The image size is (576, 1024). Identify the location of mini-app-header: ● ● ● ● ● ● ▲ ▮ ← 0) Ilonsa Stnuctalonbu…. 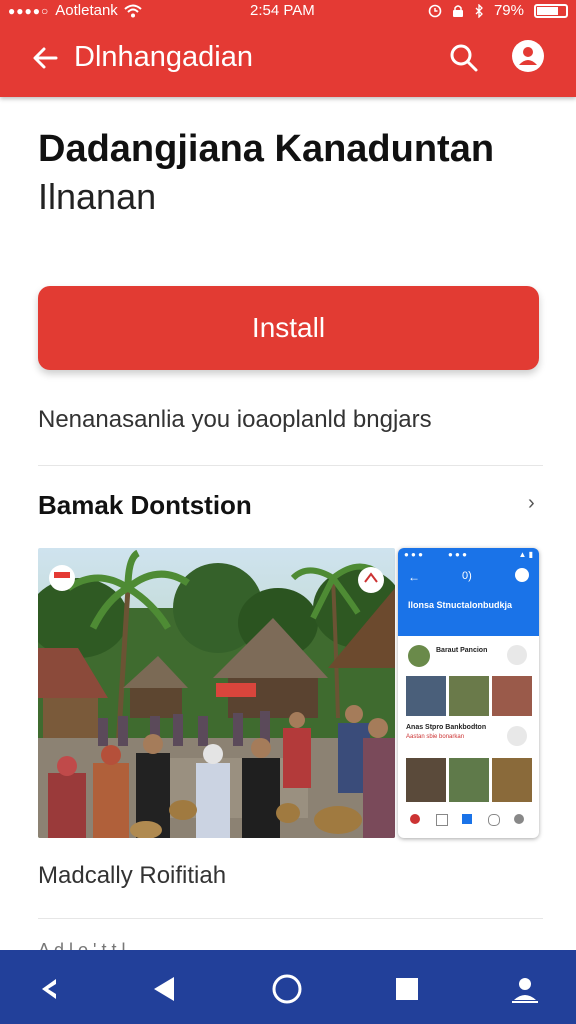
(468, 592).